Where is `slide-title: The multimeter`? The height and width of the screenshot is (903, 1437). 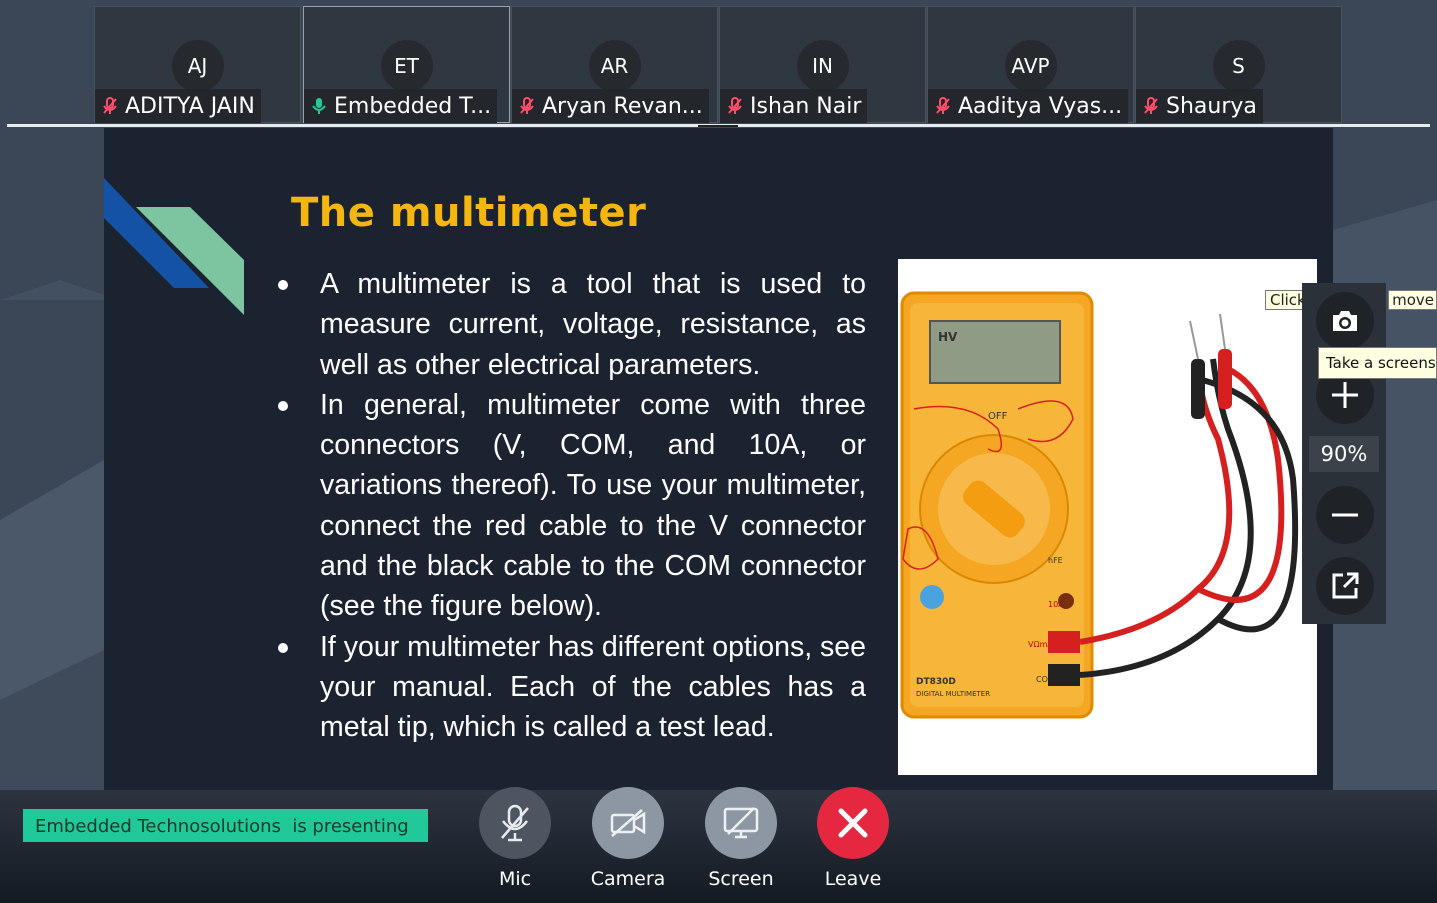 slide-title: The multimeter is located at coordinates (469, 213).